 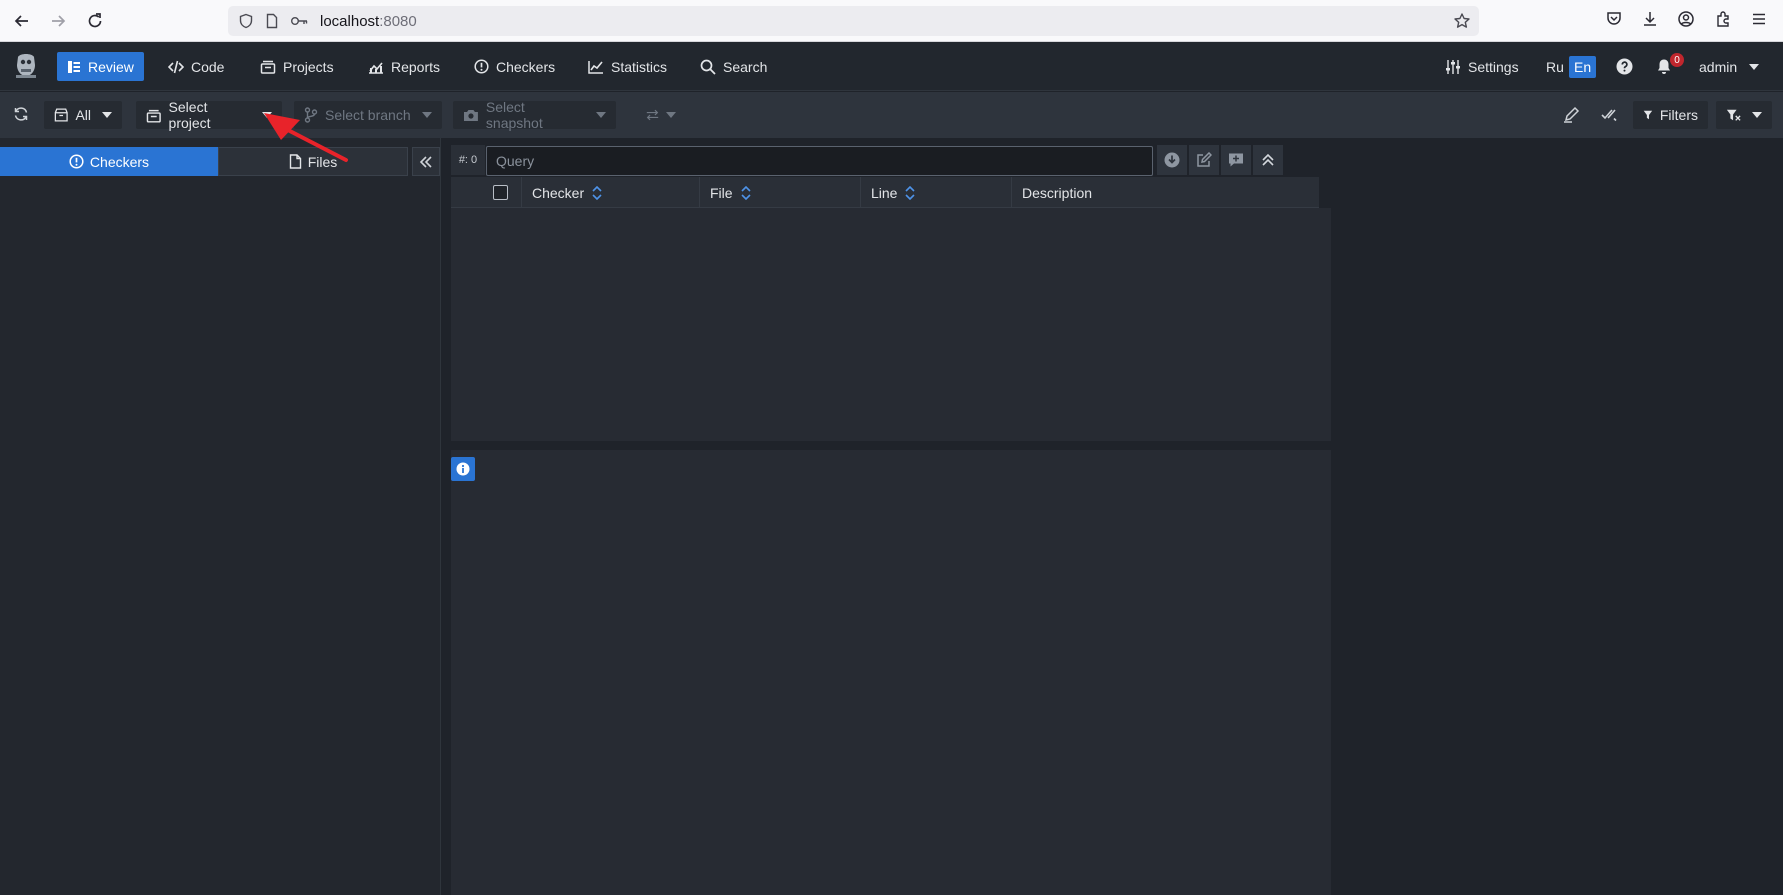 What do you see at coordinates (1453, 66) in the screenshot?
I see `sliders-icon` at bounding box center [1453, 66].